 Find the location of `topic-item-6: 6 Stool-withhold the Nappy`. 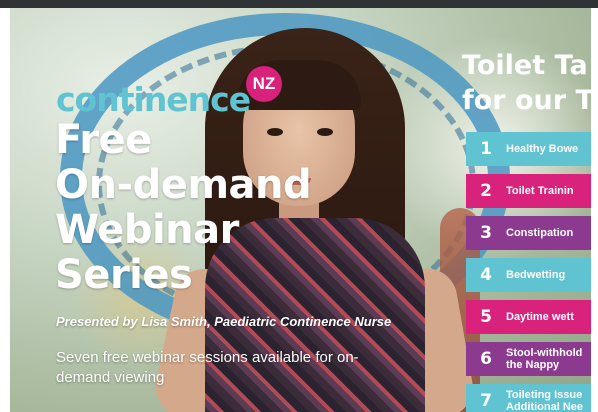

topic-item-6: 6 Stool-withhold the Nappy is located at coordinates (528, 359).